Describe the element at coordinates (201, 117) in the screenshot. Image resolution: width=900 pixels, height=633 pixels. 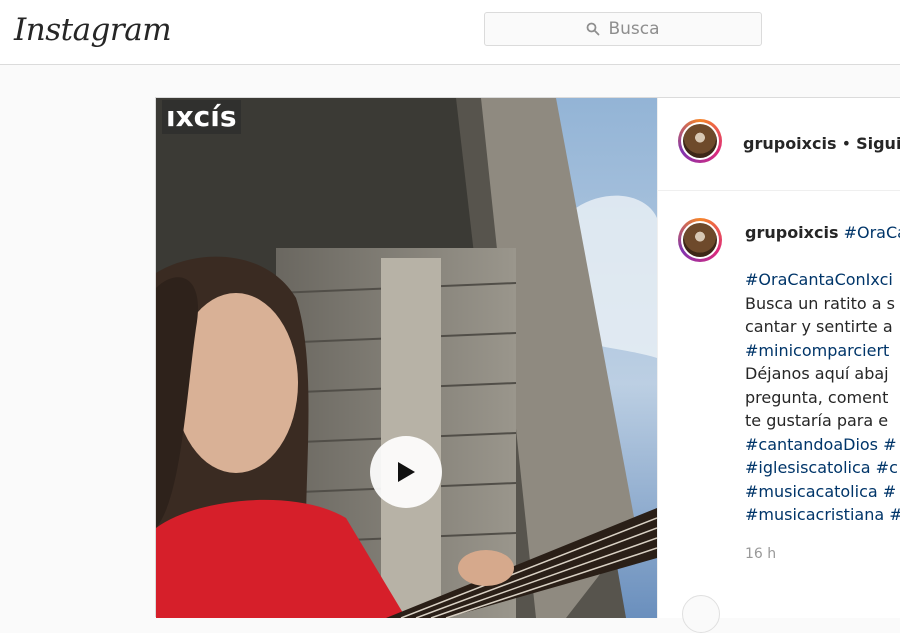
I see `channel-watermark: ıxcís` at that location.